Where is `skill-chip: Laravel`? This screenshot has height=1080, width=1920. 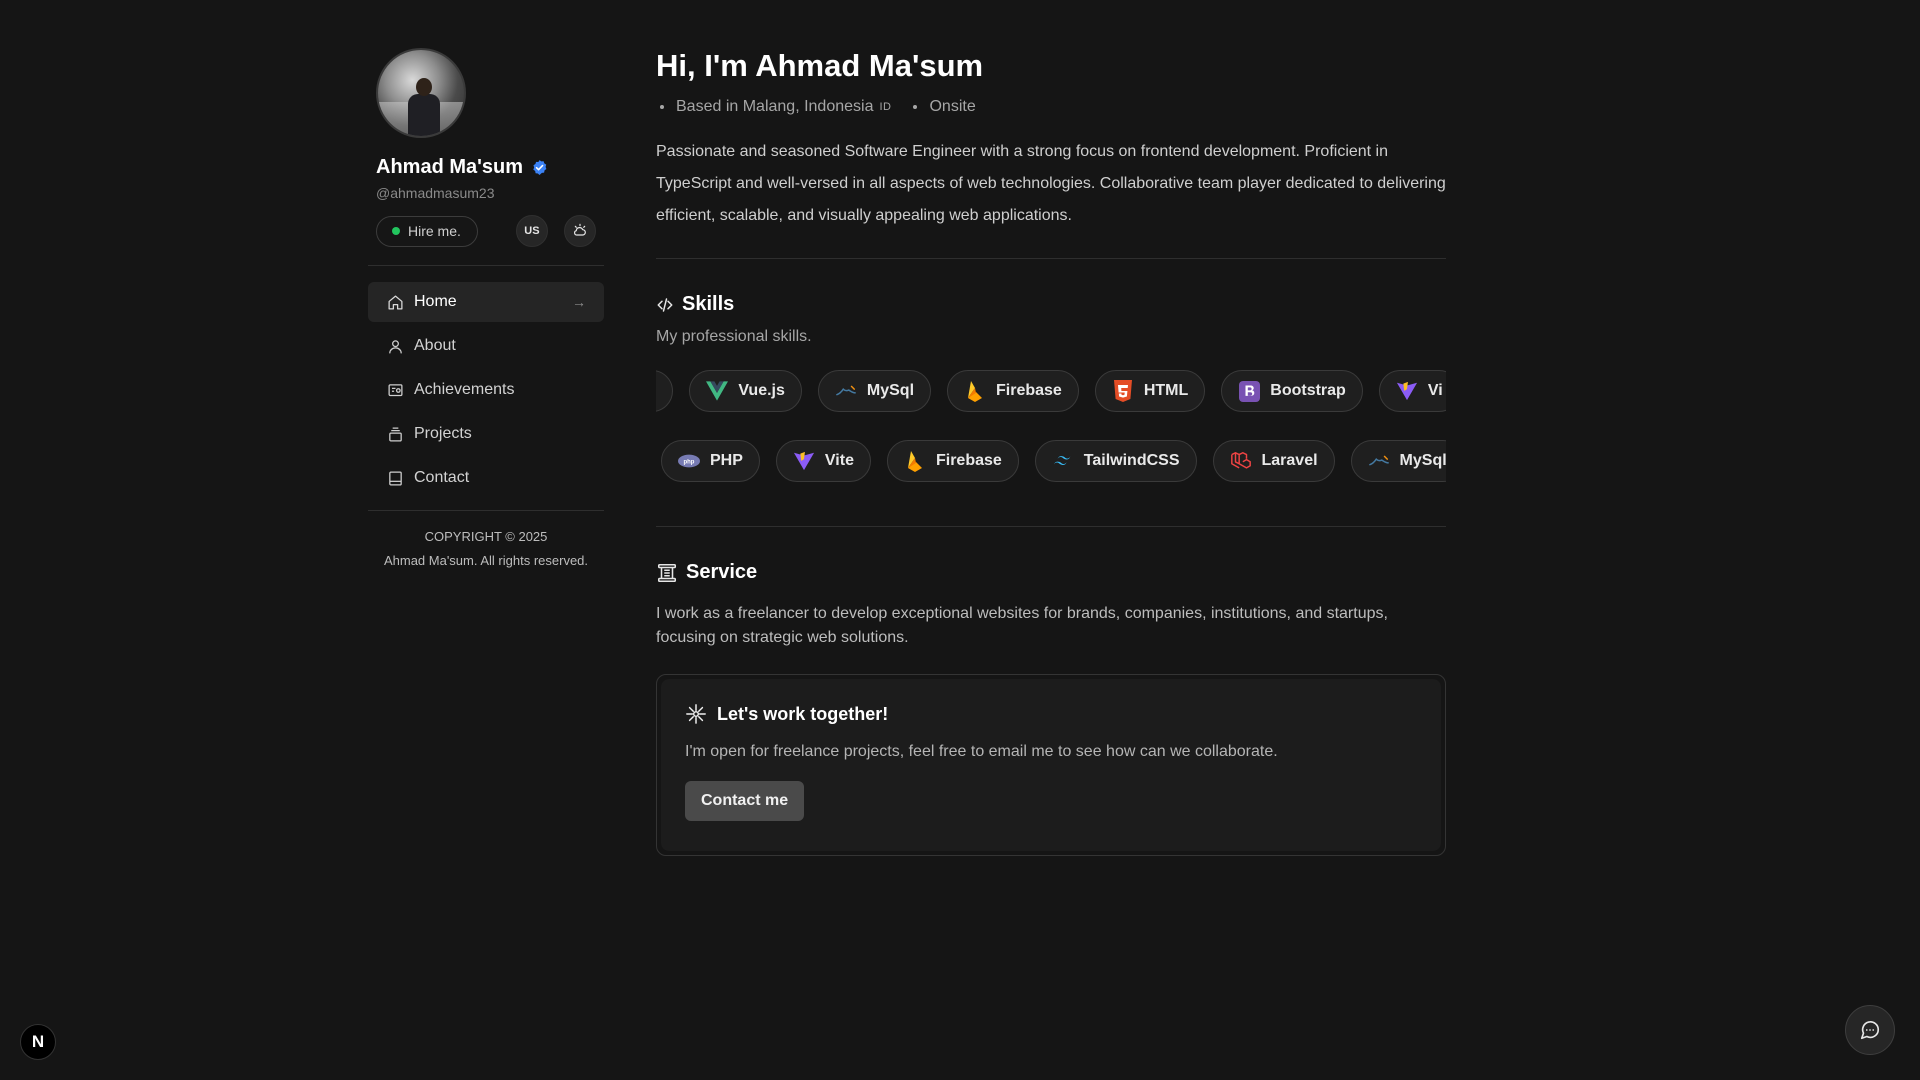 skill-chip: Laravel is located at coordinates (1273, 461).